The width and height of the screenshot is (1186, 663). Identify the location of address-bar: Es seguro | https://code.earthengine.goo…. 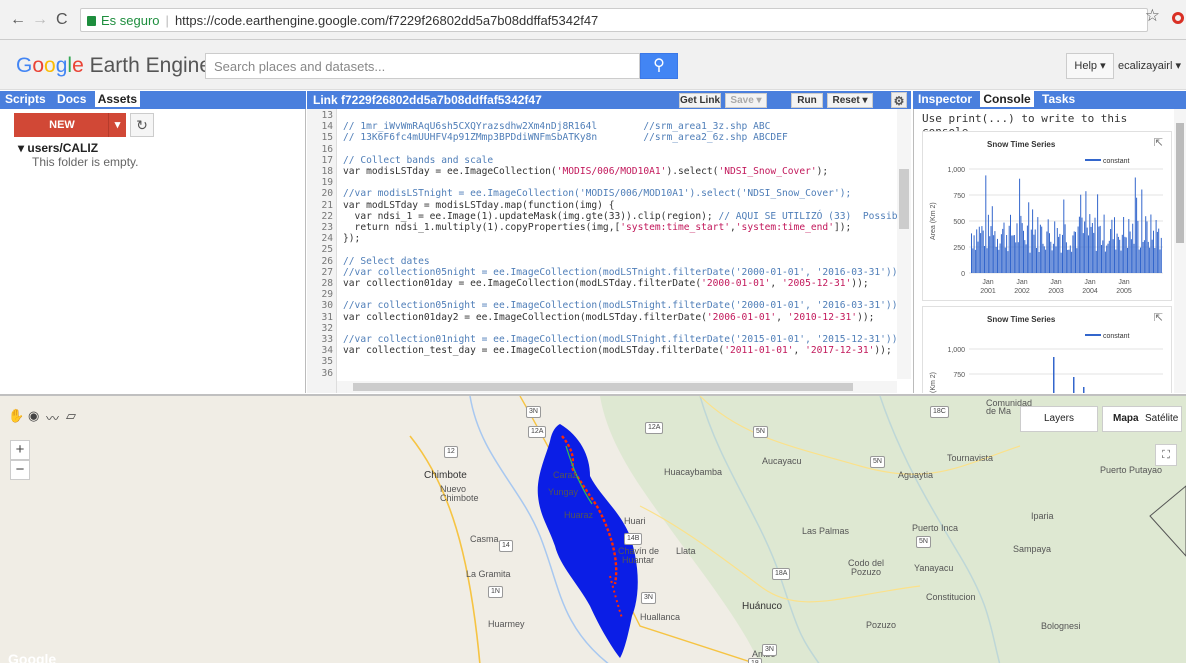
(614, 20).